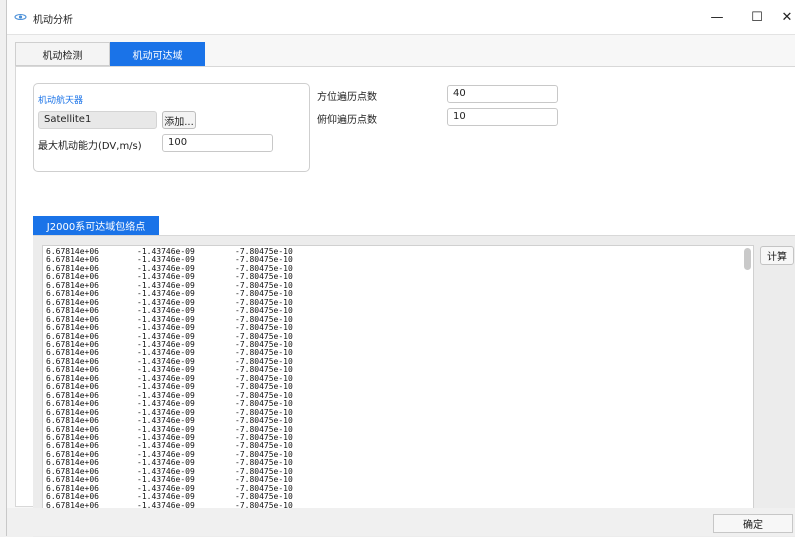  What do you see at coordinates (53, 20) in the screenshot?
I see `window-title: 机动分析` at bounding box center [53, 20].